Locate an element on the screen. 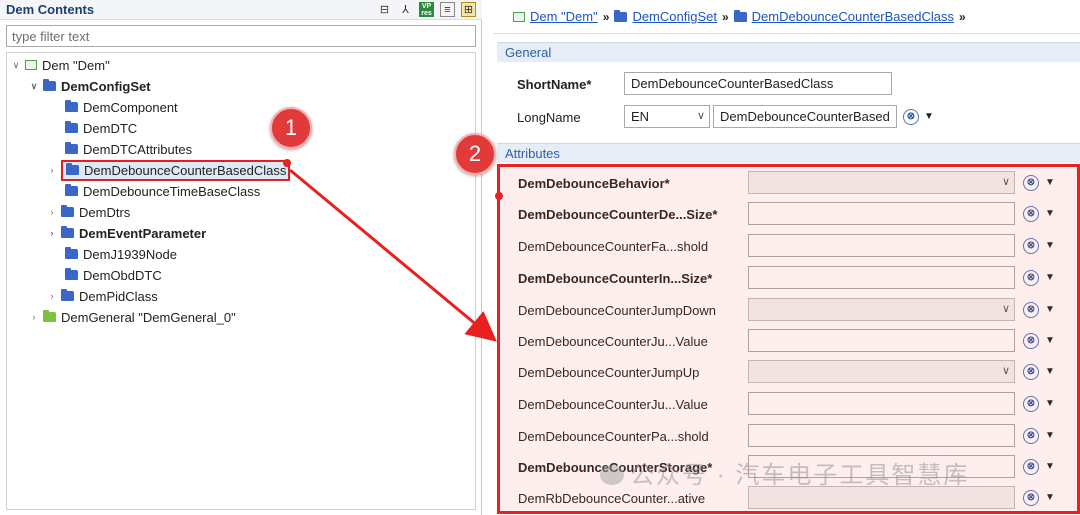  filter-input is located at coordinates (241, 36).